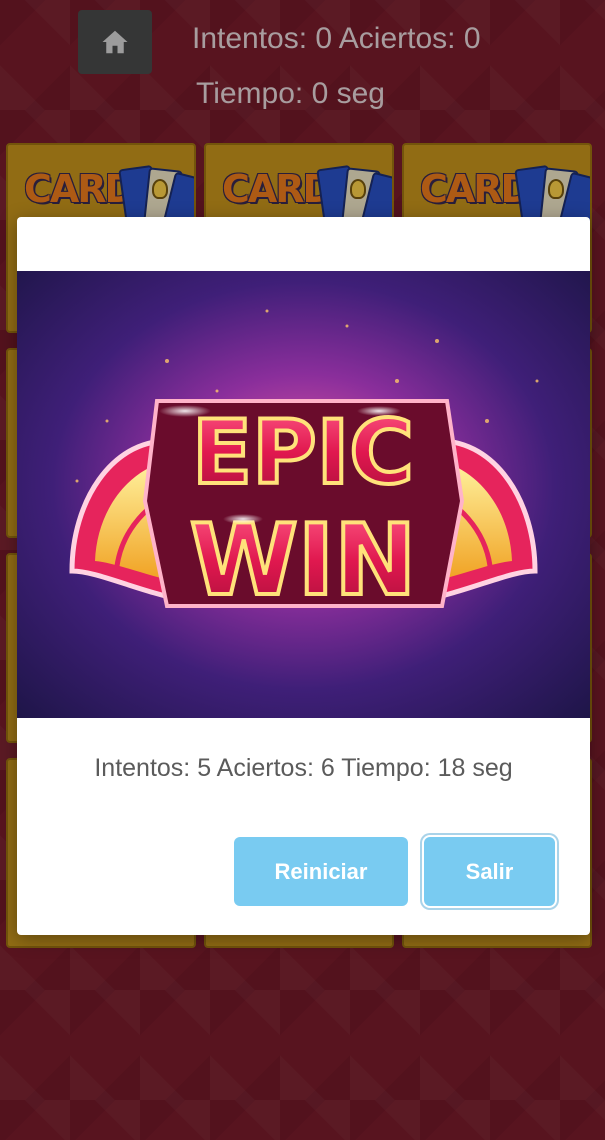 The height and width of the screenshot is (1140, 605). Describe the element at coordinates (303, 561) in the screenshot. I see `image-text-win: WIN` at that location.